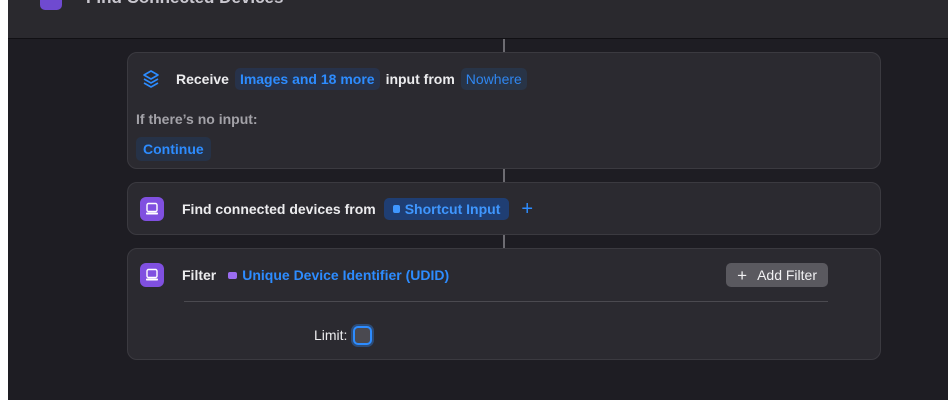  Describe the element at coordinates (151, 79) in the screenshot. I see `layers-stack-icon` at that location.